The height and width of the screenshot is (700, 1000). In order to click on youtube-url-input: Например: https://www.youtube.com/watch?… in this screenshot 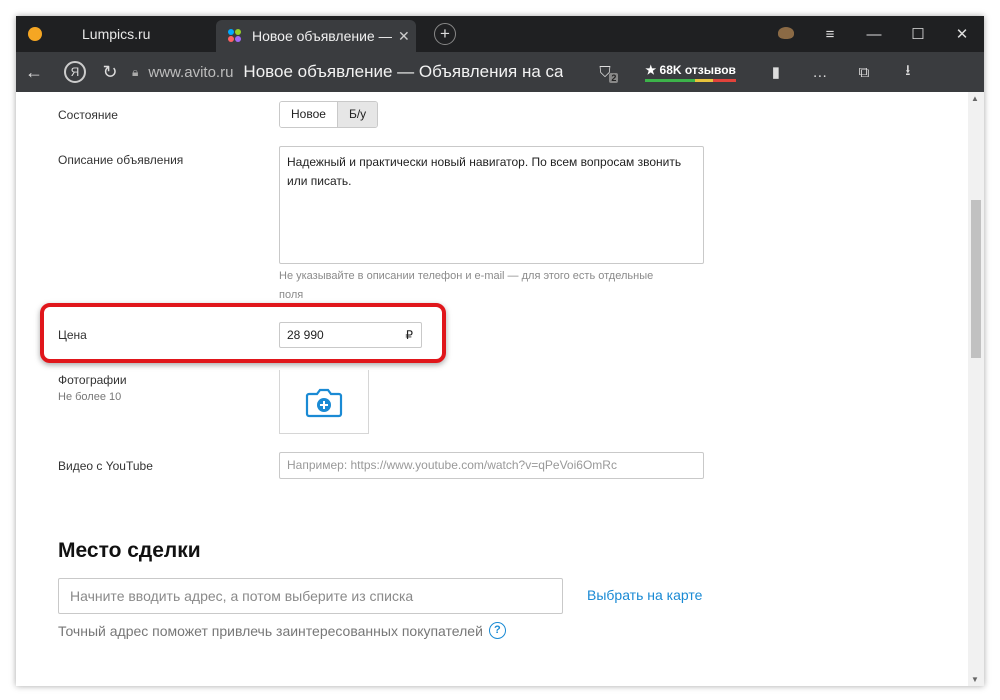, I will do `click(491, 465)`.